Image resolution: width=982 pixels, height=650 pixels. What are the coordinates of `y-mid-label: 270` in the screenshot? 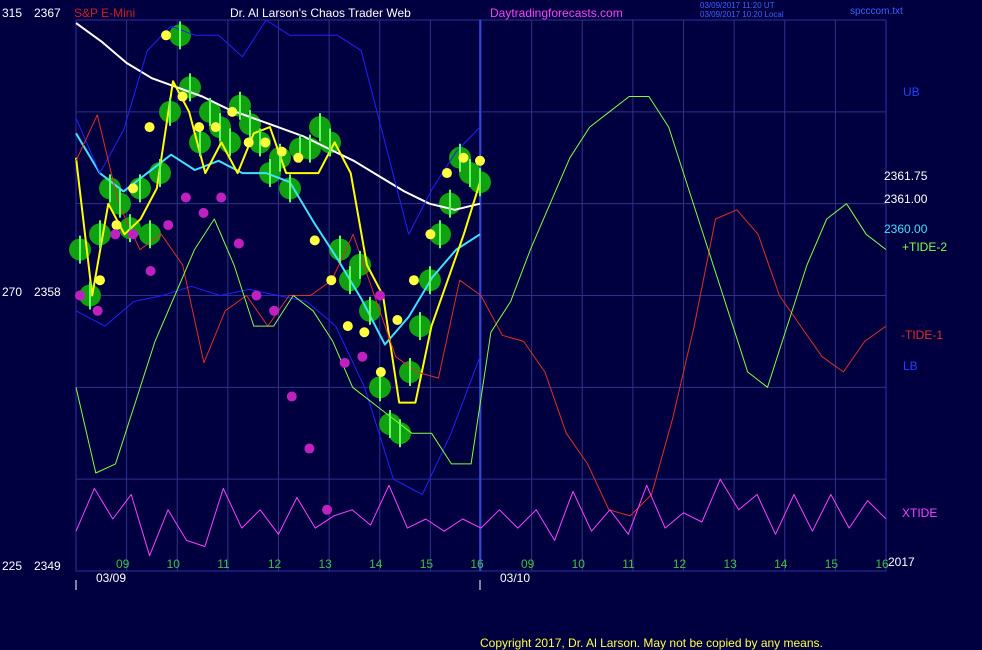 It's located at (12, 292).